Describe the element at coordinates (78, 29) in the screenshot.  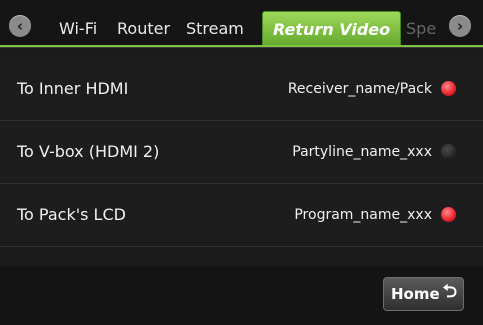
I see `tab-wifi: Wi-Fi` at that location.